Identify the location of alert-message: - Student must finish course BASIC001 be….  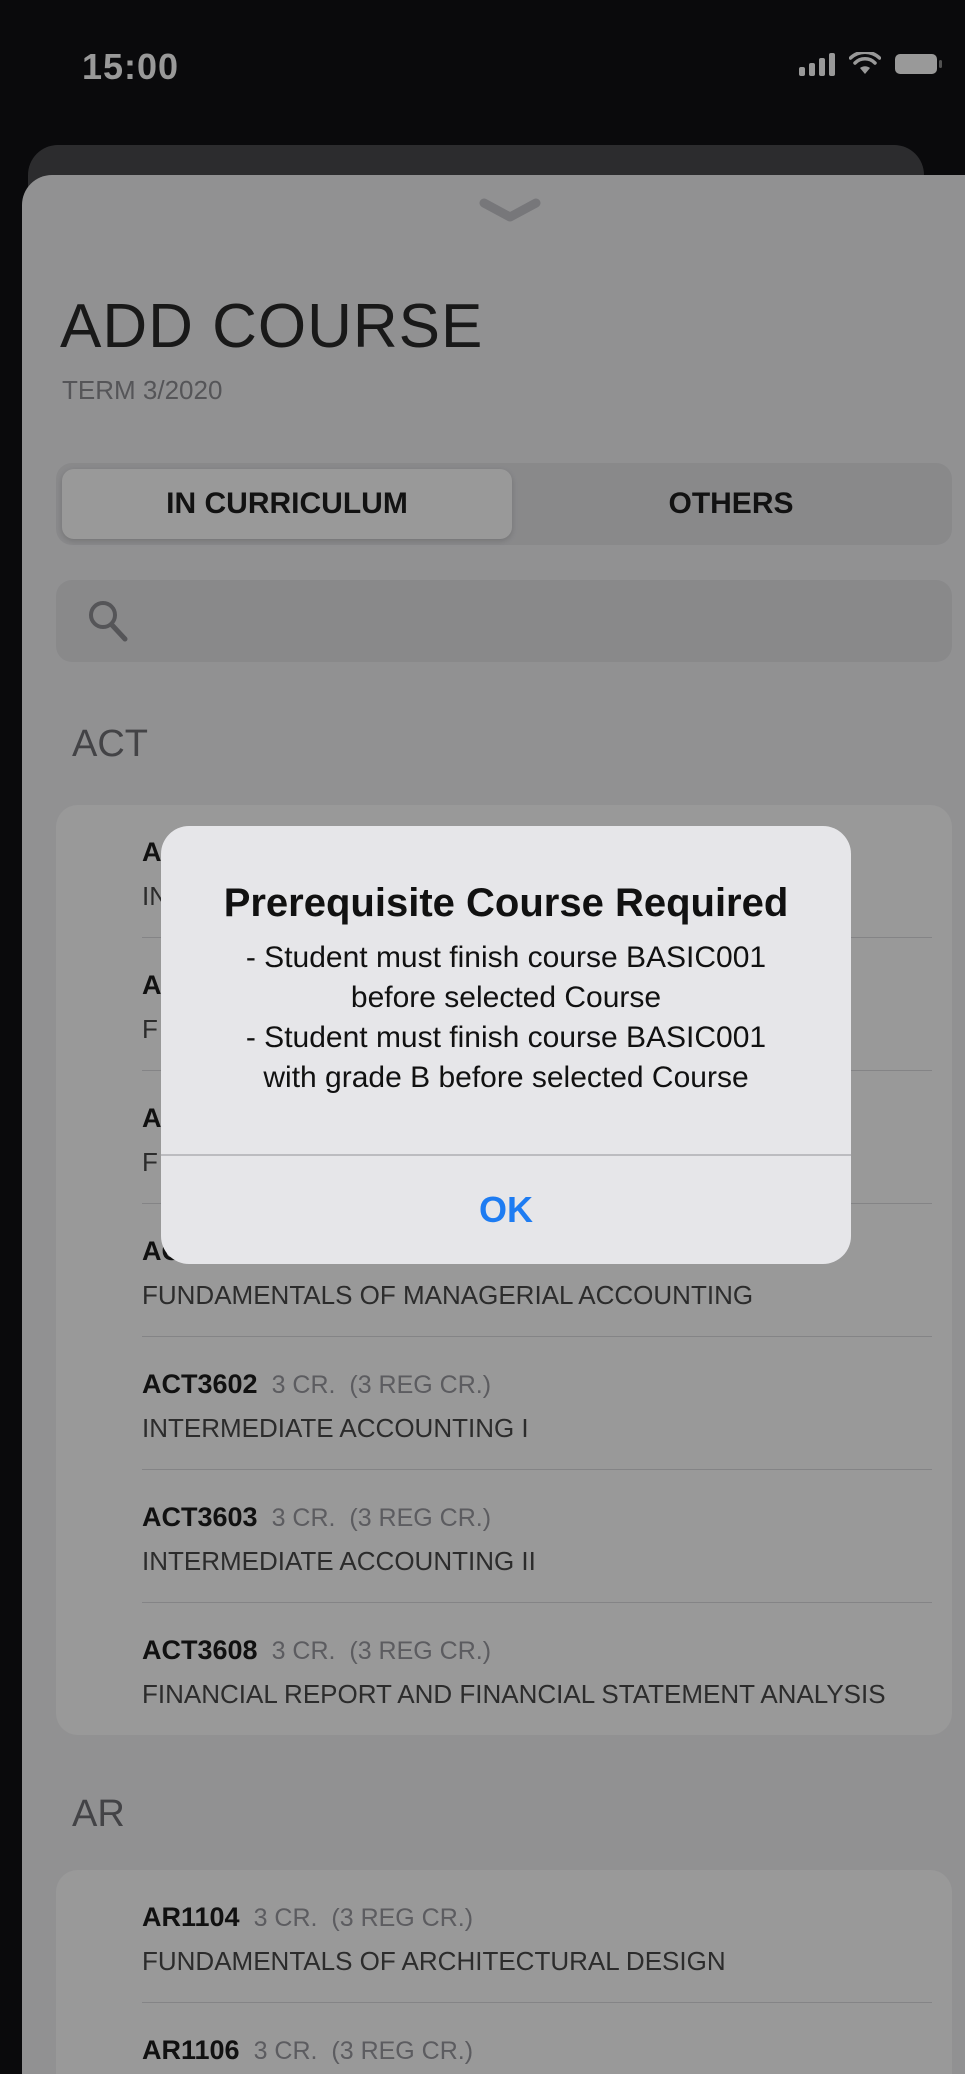
(506, 1017).